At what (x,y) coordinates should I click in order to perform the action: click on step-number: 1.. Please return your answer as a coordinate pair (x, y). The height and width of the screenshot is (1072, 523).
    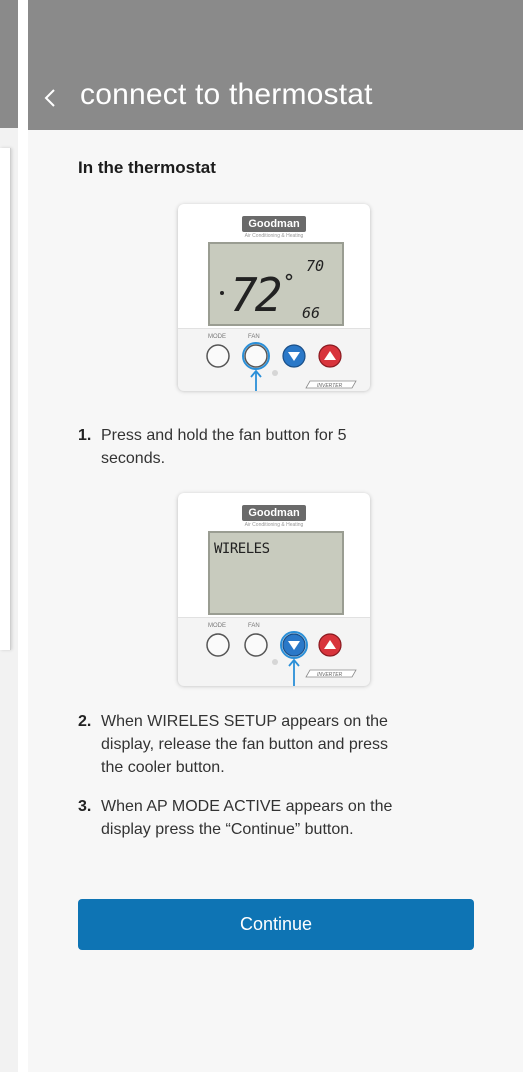
    Looking at the image, I should click on (85, 435).